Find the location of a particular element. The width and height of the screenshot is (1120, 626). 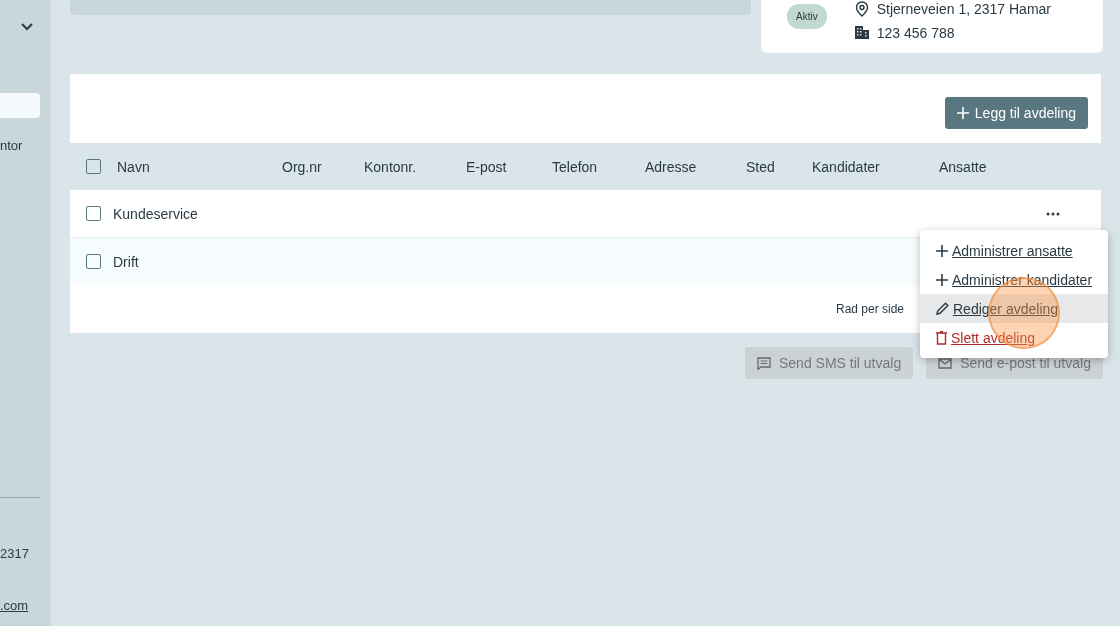

more-options-icon is located at coordinates (1053, 213).